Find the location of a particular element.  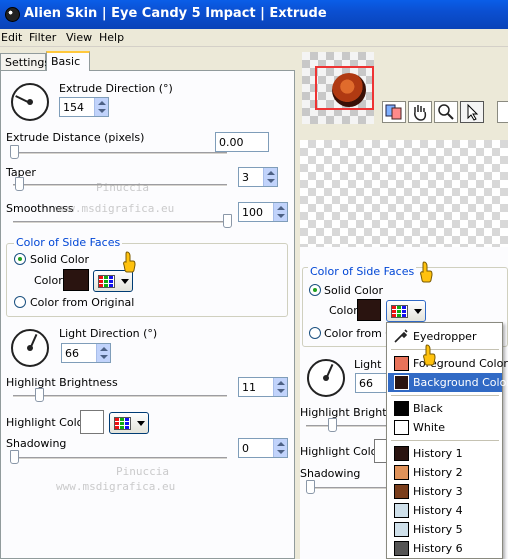

hand-icon is located at coordinates (420, 113).